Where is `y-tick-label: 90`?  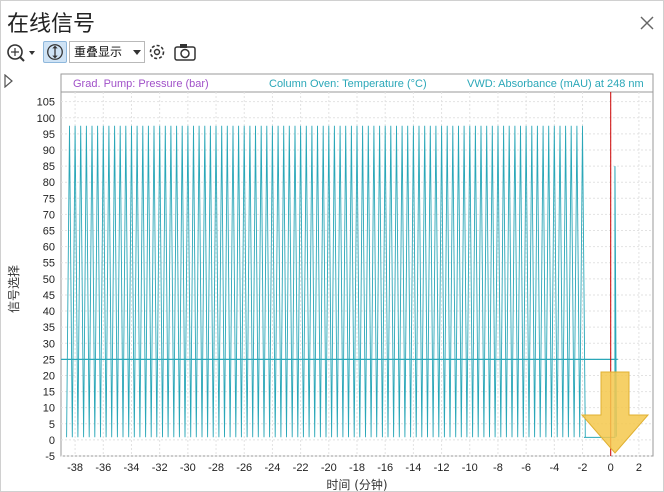 y-tick-label: 90 is located at coordinates (49, 151).